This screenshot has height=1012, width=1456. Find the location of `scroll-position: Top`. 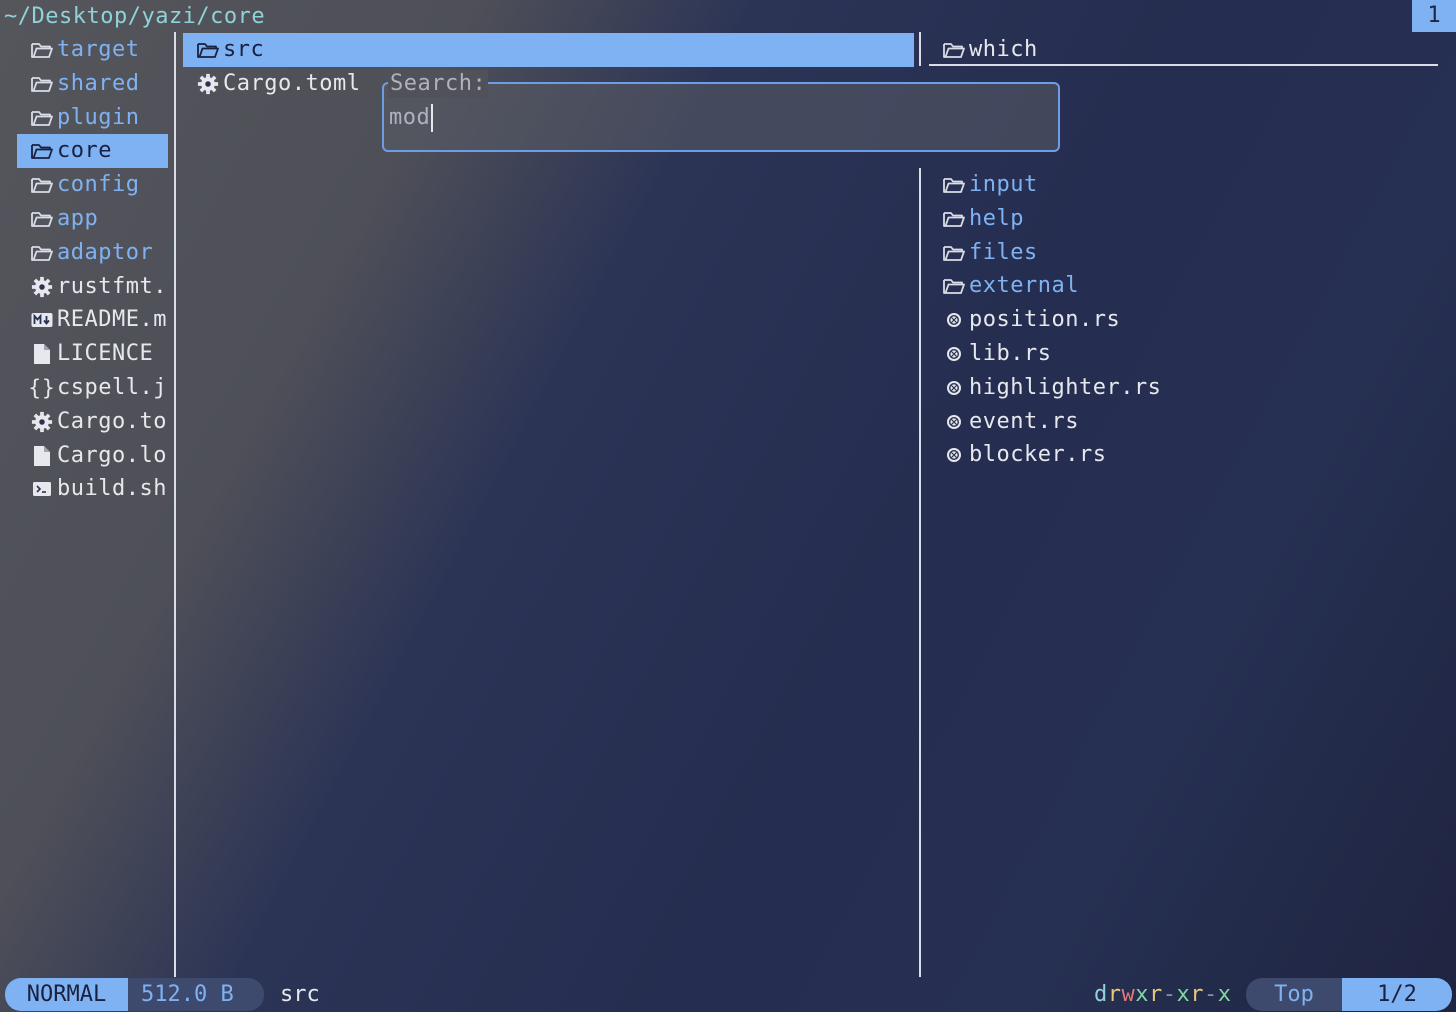

scroll-position: Top is located at coordinates (1294, 994).